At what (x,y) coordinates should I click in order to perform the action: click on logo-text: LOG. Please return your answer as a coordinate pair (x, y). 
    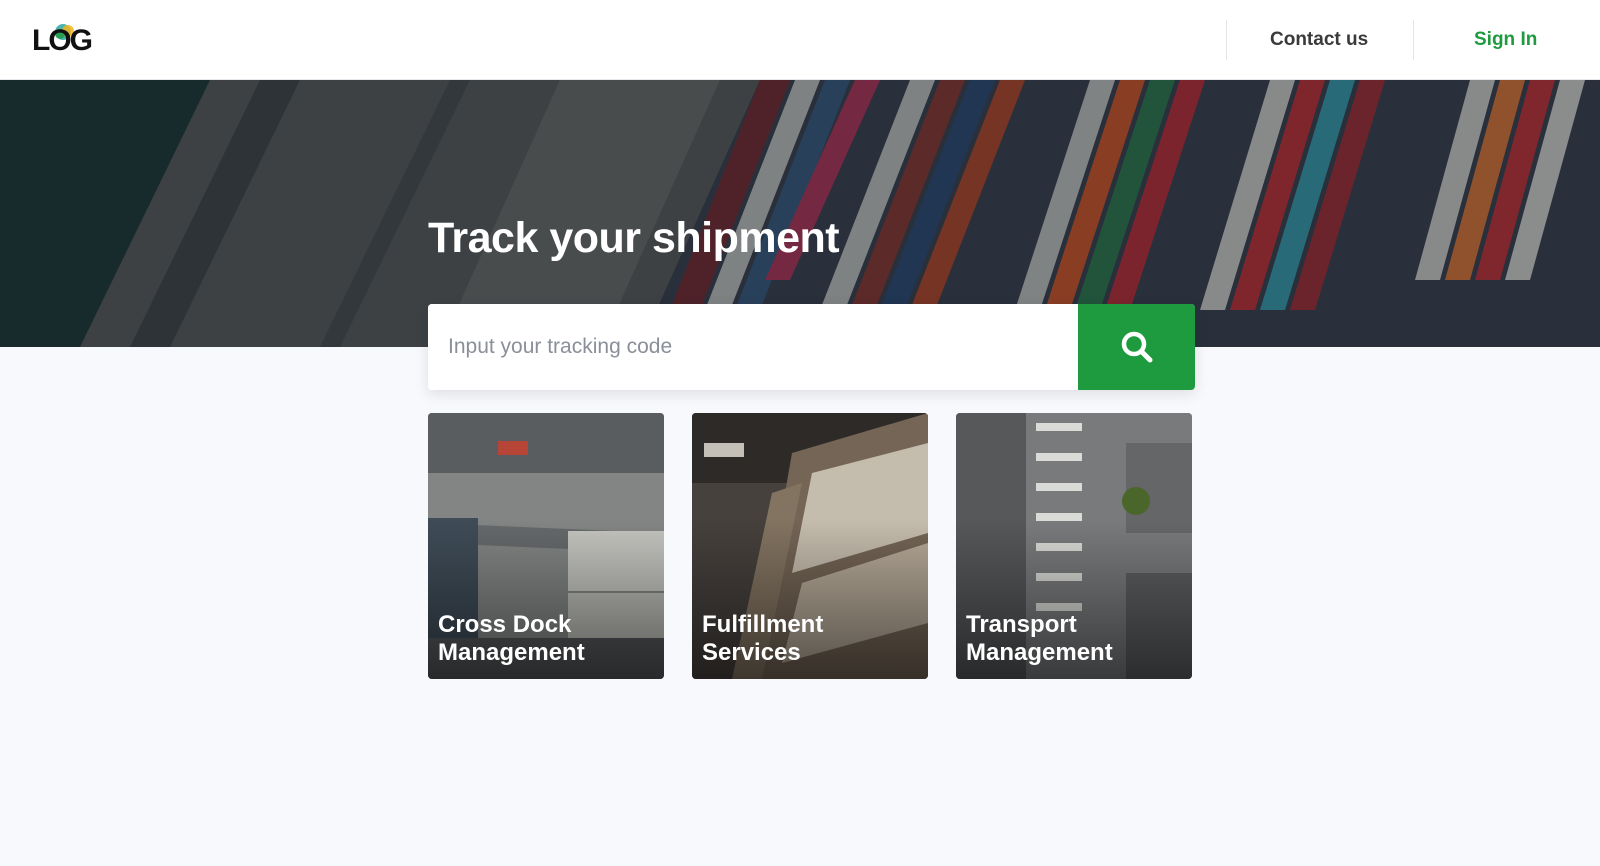
    Looking at the image, I should click on (62, 40).